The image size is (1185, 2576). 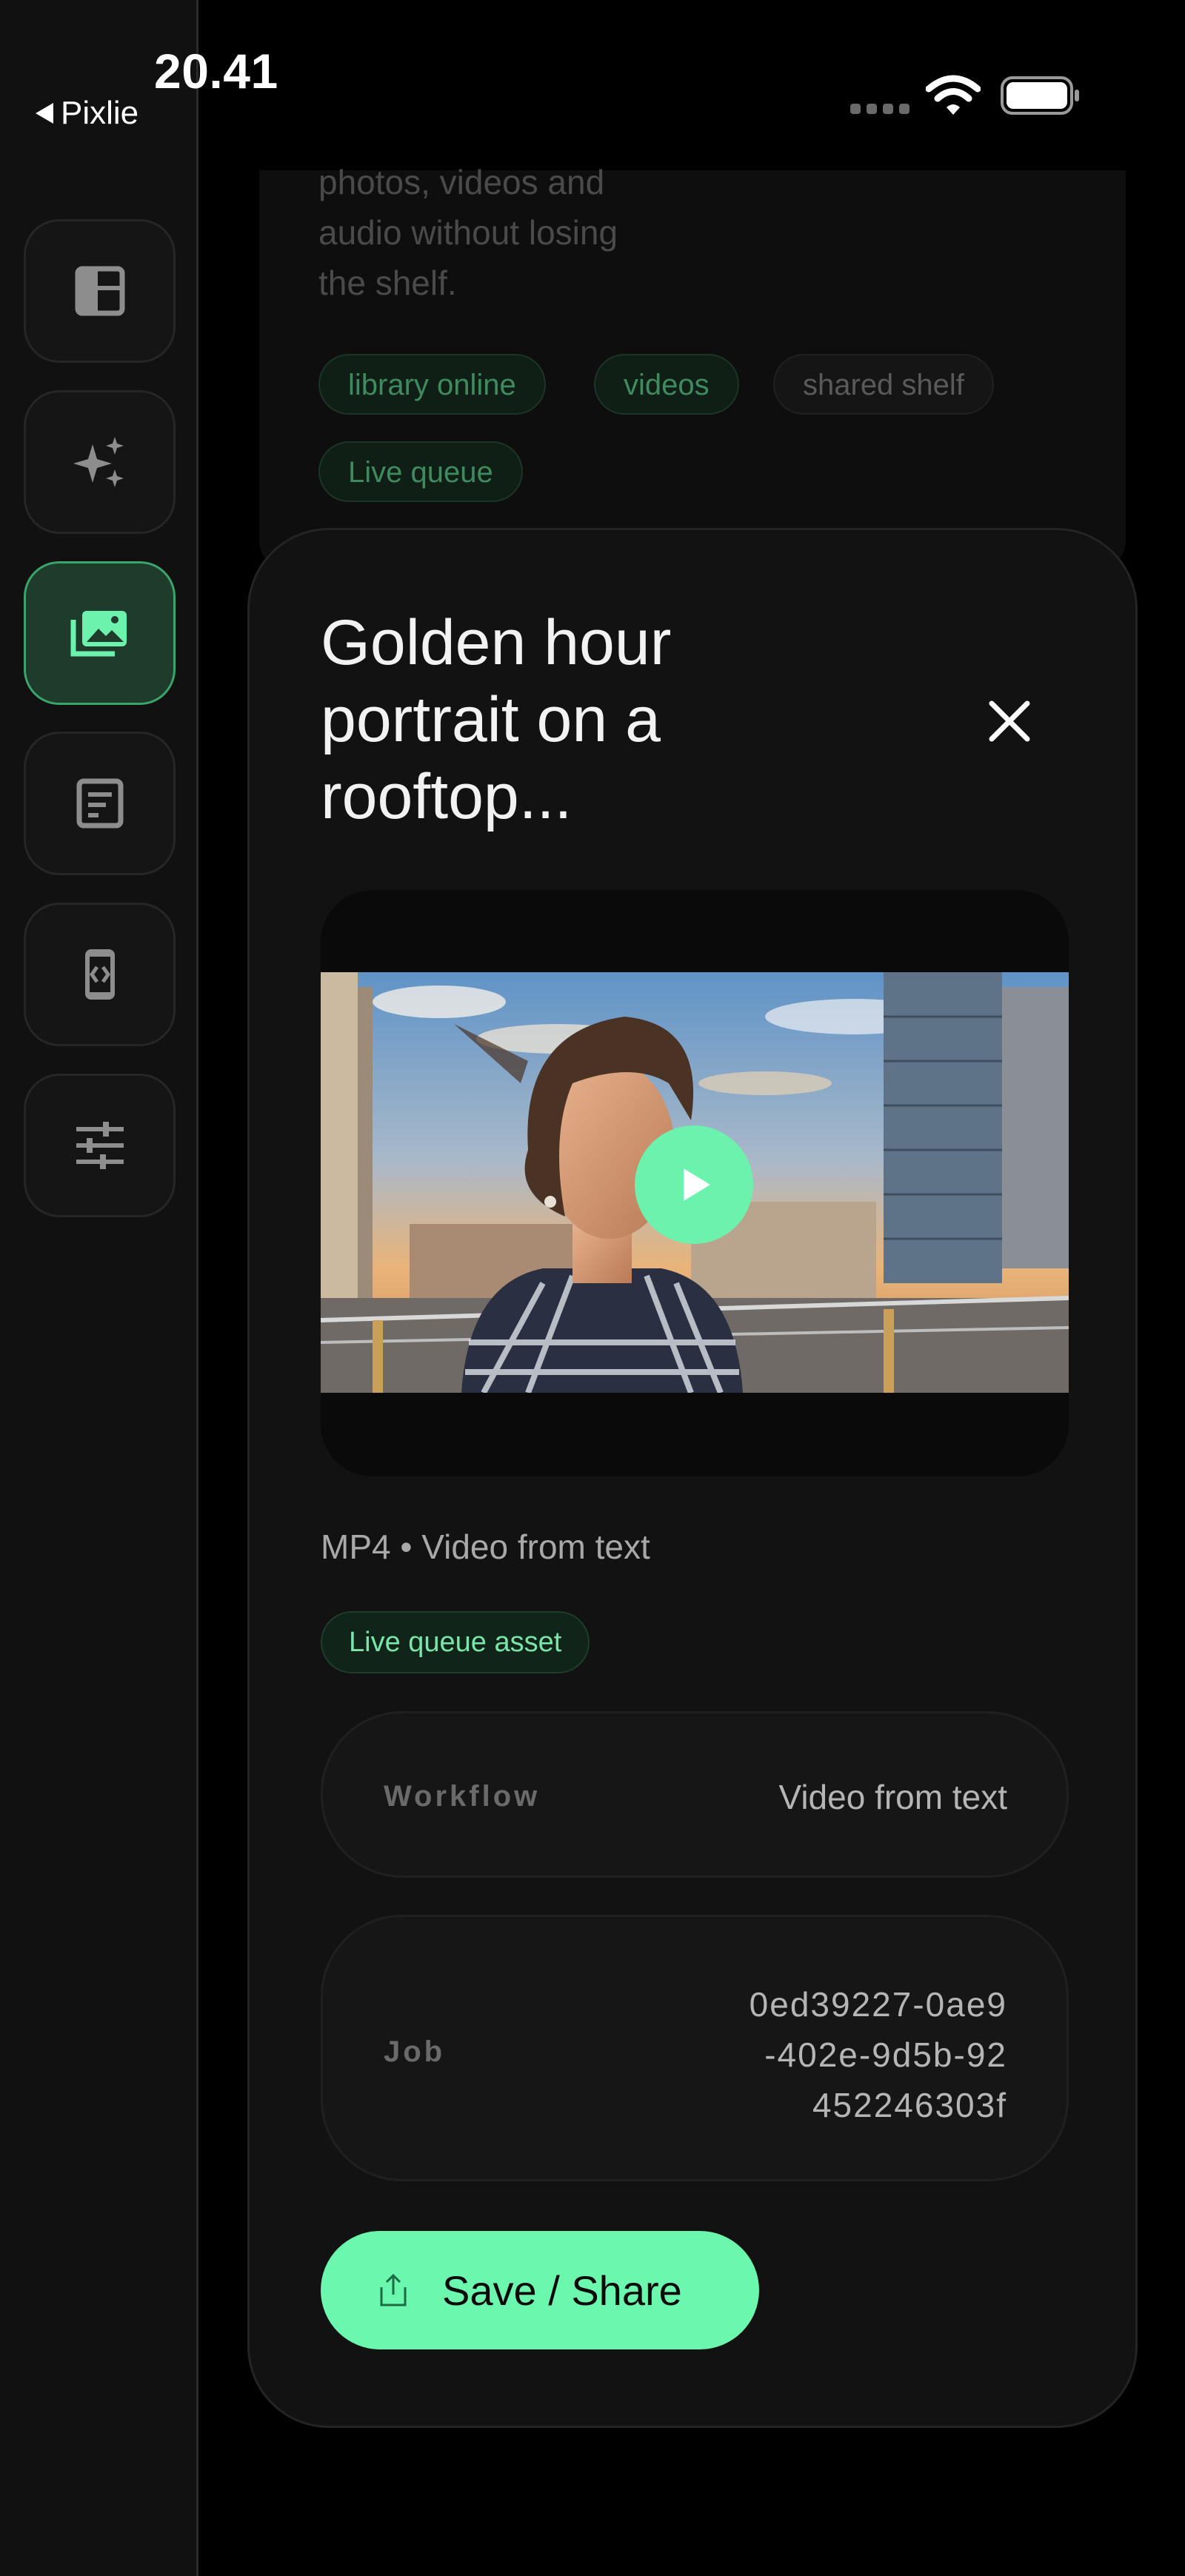 What do you see at coordinates (666, 384) in the screenshot?
I see `chip-videos: videos` at bounding box center [666, 384].